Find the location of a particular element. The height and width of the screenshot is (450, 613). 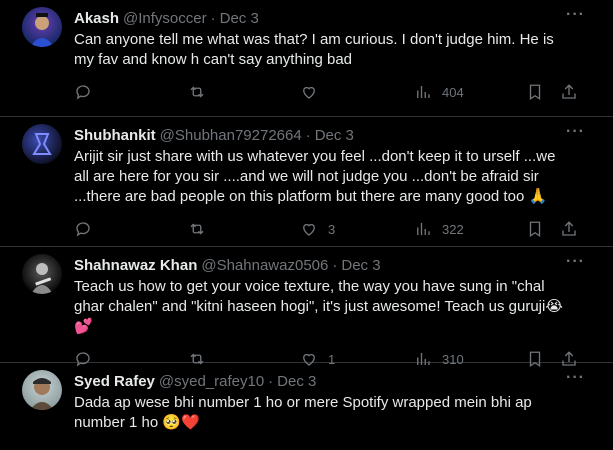

like-button is located at coordinates (314, 92).